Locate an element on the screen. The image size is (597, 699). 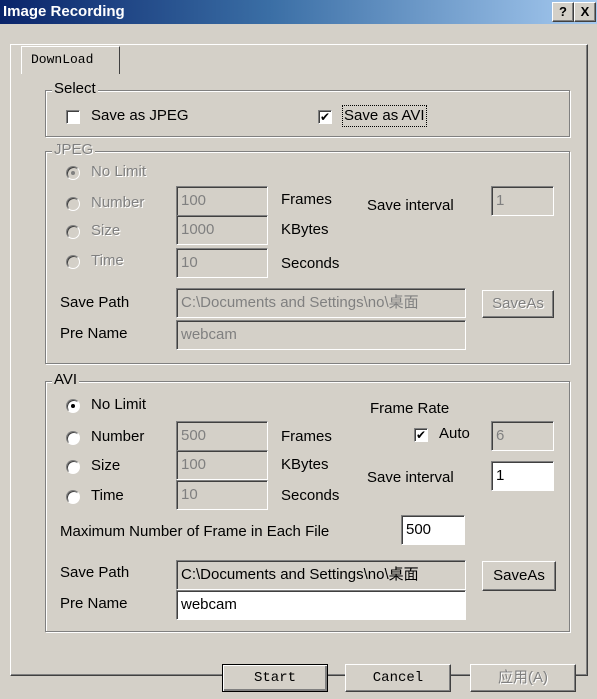
jpeg-save-interval-field: 1 is located at coordinates (522, 201).